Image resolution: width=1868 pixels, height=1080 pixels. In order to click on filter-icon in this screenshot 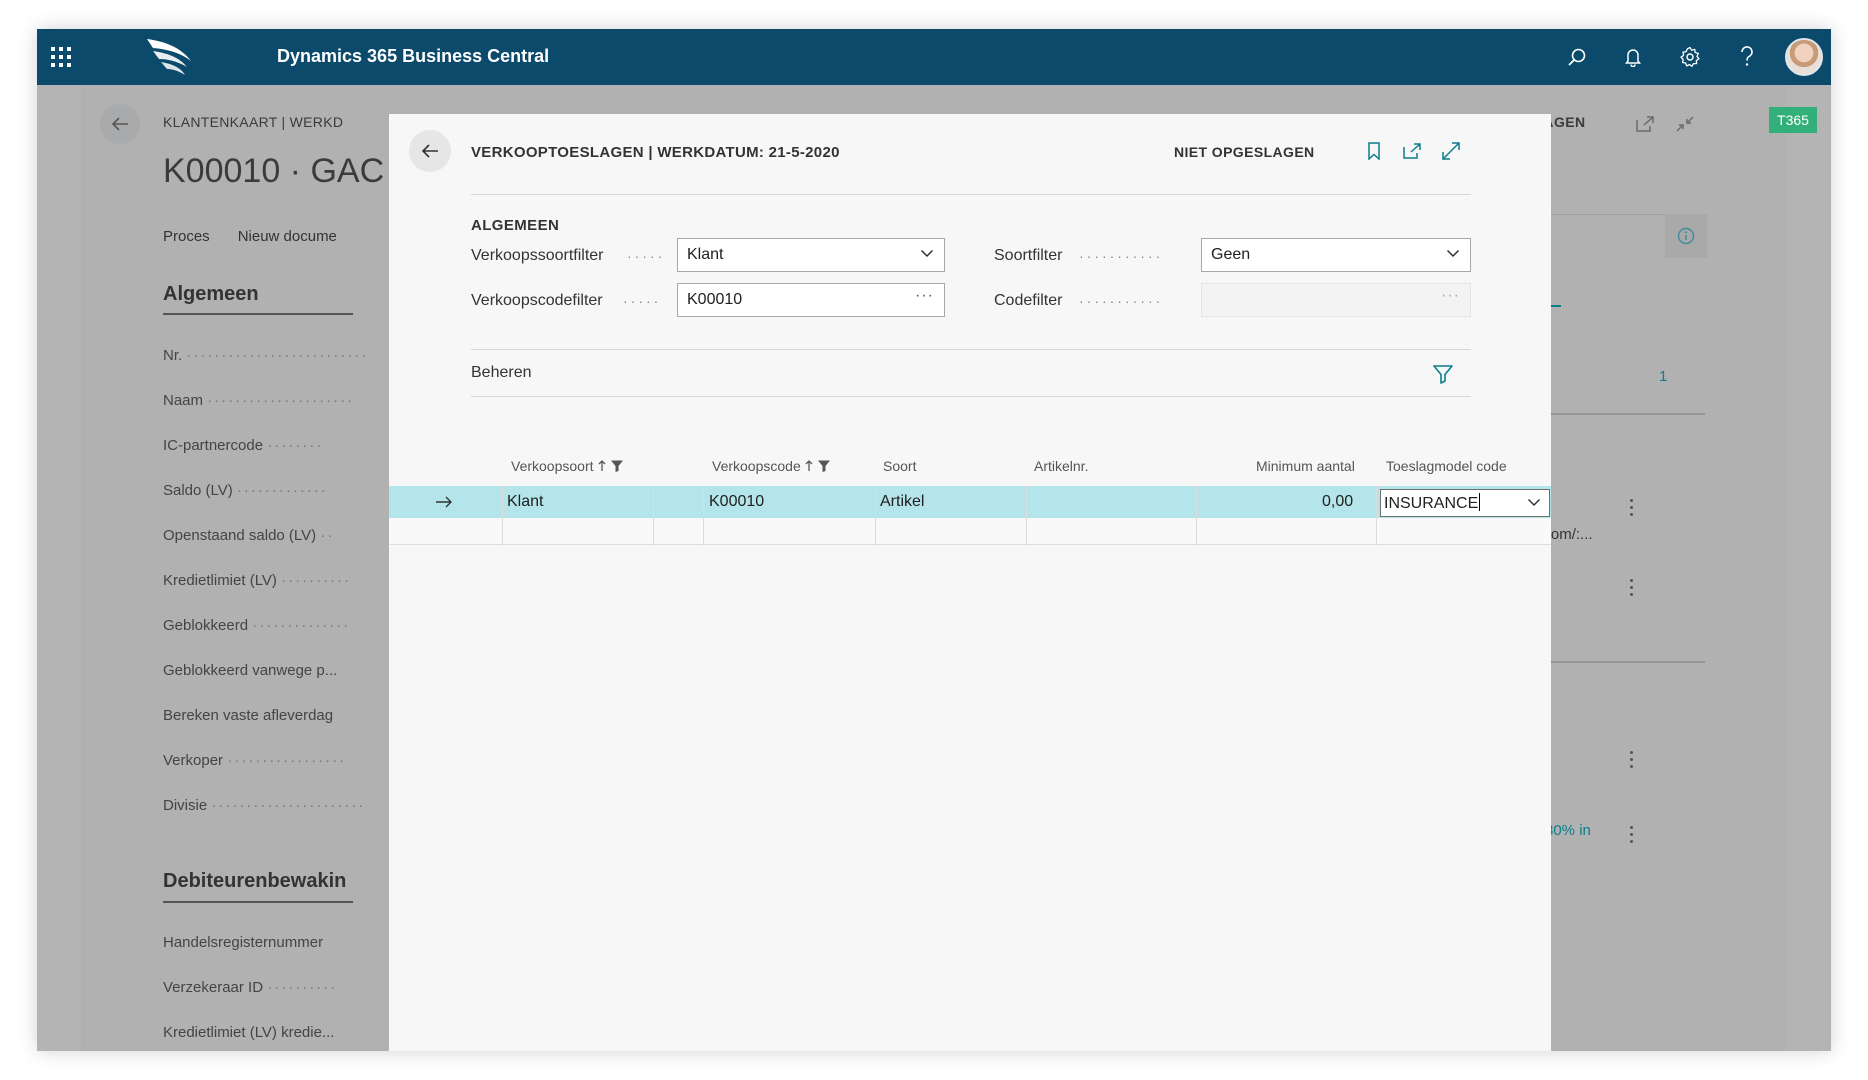, I will do `click(1443, 374)`.